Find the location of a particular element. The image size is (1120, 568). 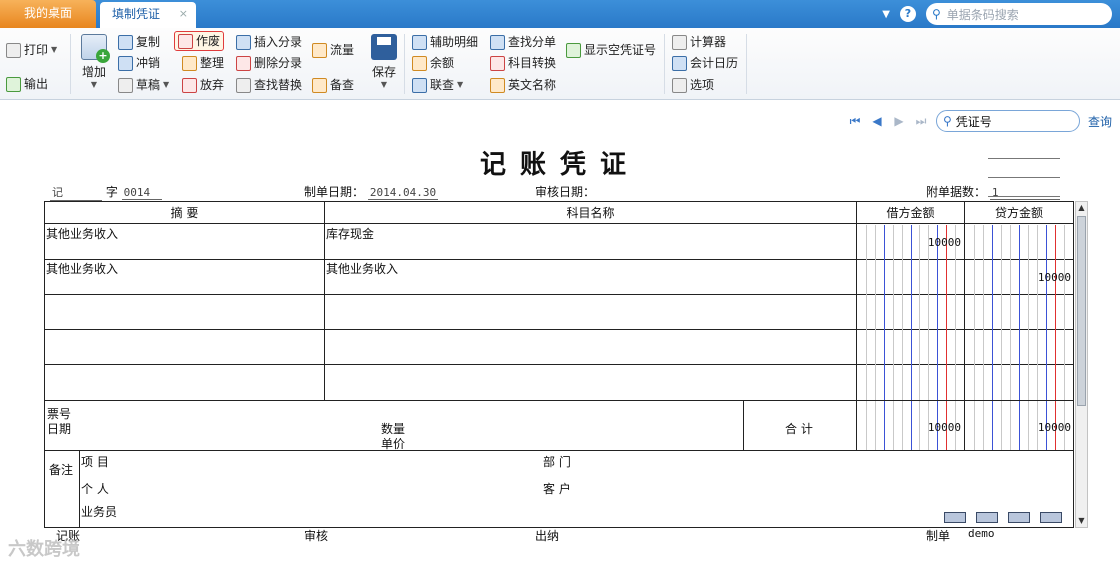

options-button: 选项 is located at coordinates (693, 85).